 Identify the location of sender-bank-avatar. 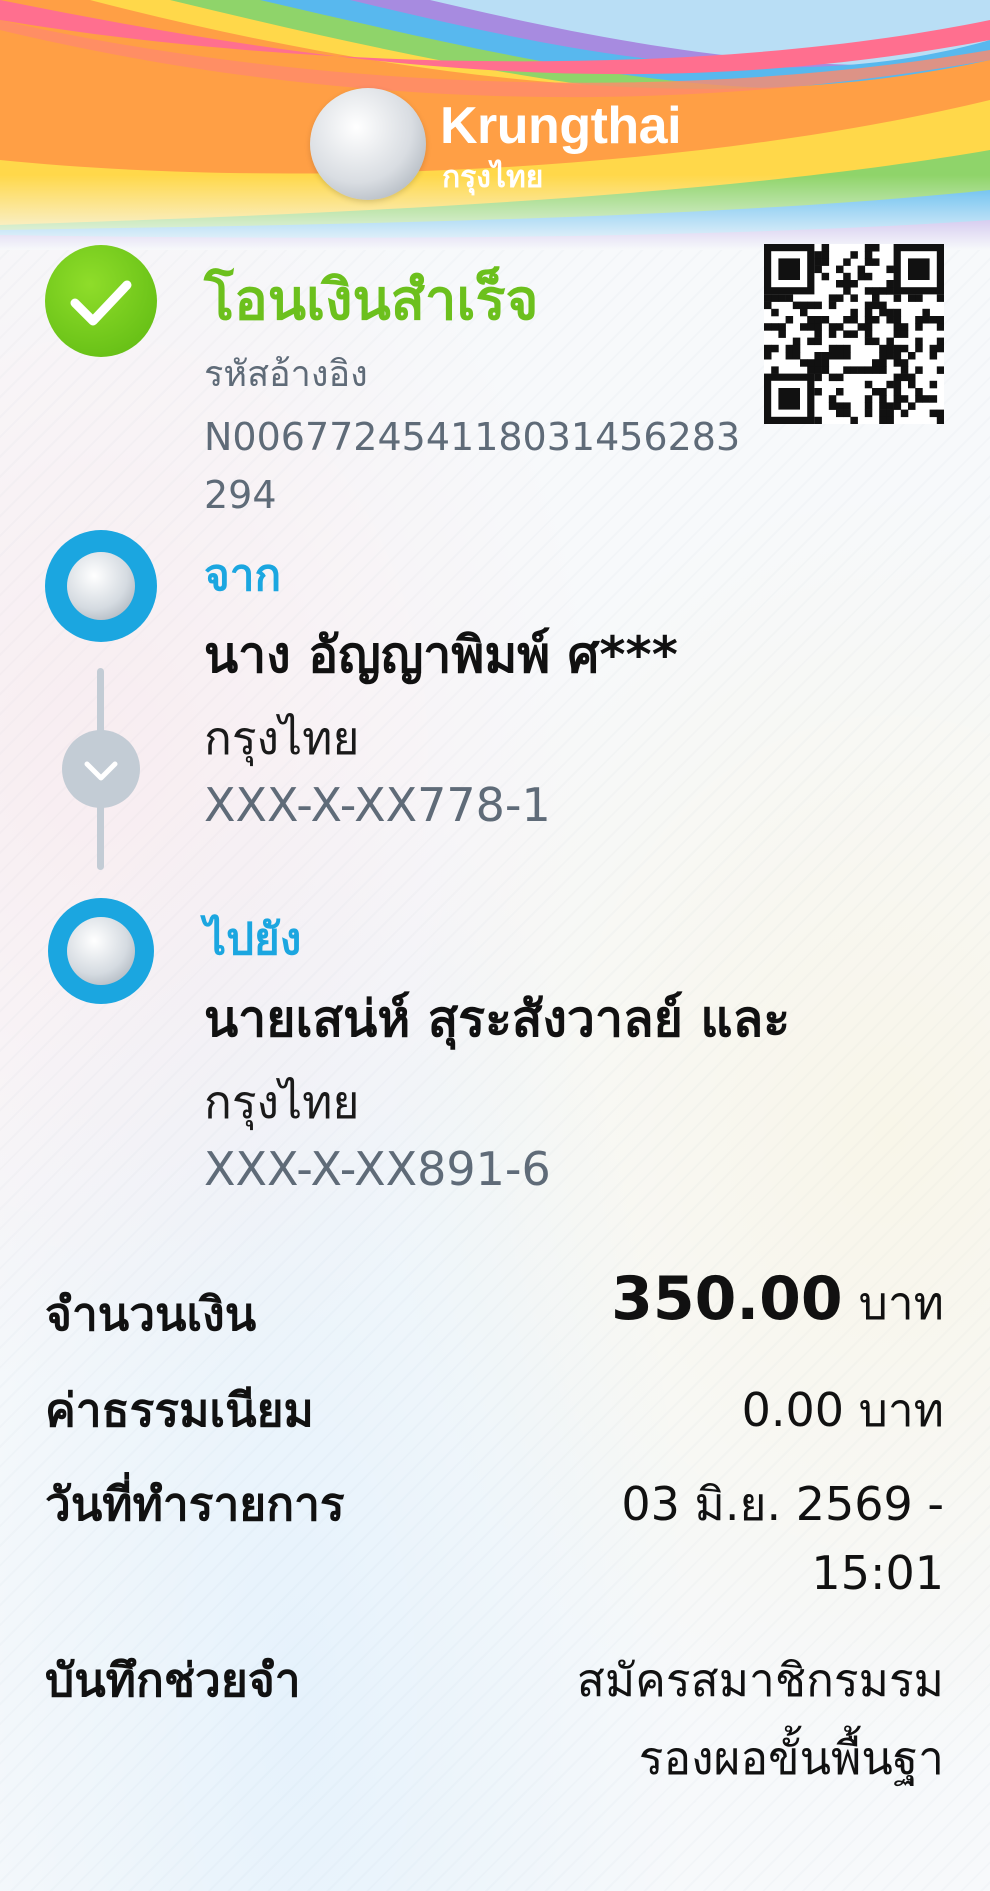
(101, 586).